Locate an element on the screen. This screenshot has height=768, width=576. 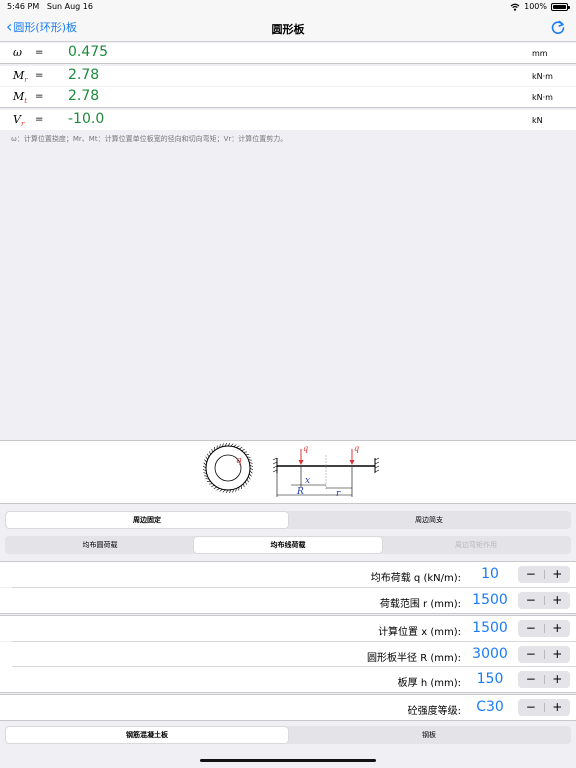
r-decrement-button: − is located at coordinates (531, 600).